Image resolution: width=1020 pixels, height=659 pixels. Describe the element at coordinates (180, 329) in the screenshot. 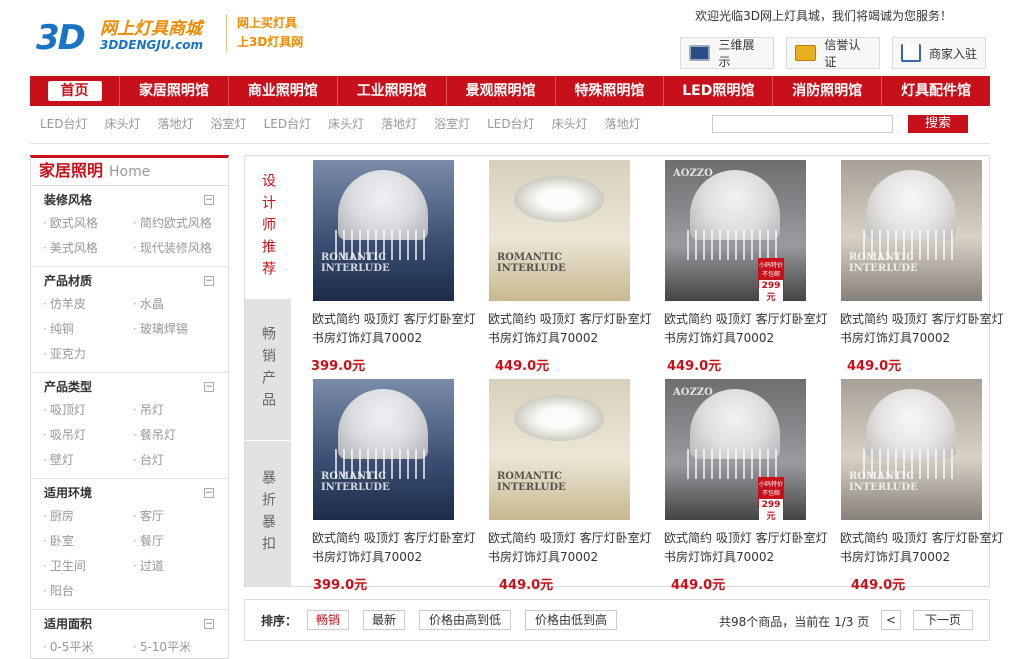

I see `filter-link: 玻璃焊锡` at that location.